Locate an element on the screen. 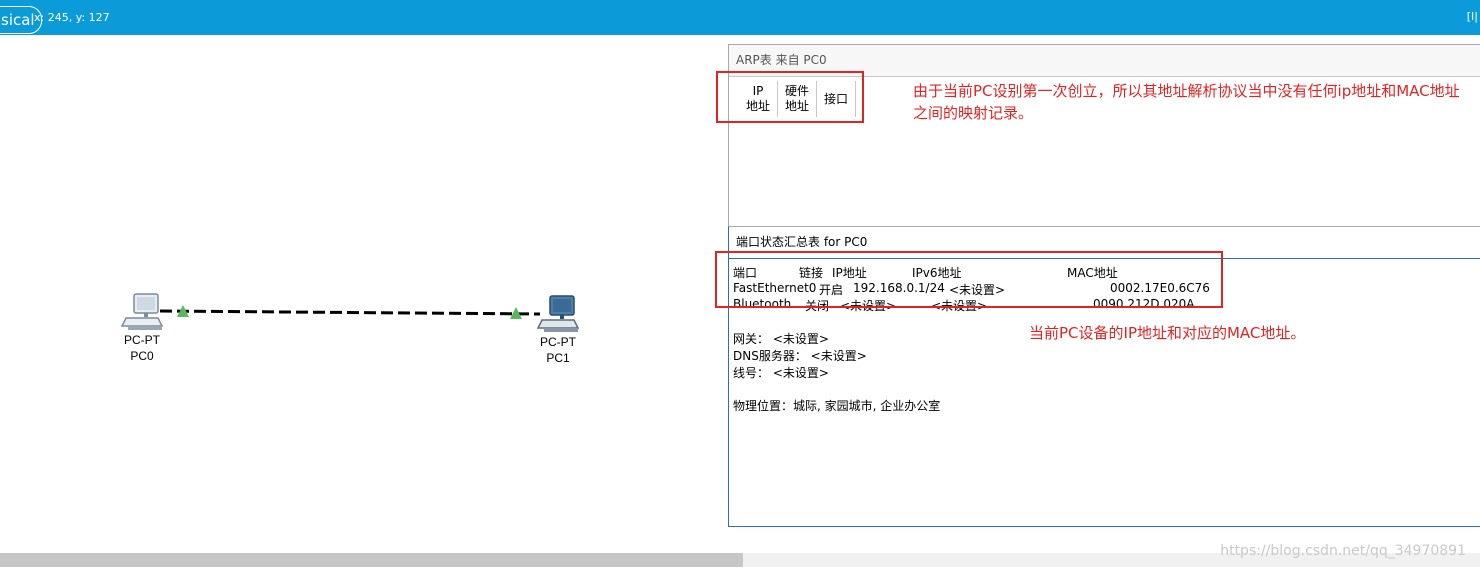 The height and width of the screenshot is (571, 1480). line-number-line: 线号： <未设置> is located at coordinates (781, 373).